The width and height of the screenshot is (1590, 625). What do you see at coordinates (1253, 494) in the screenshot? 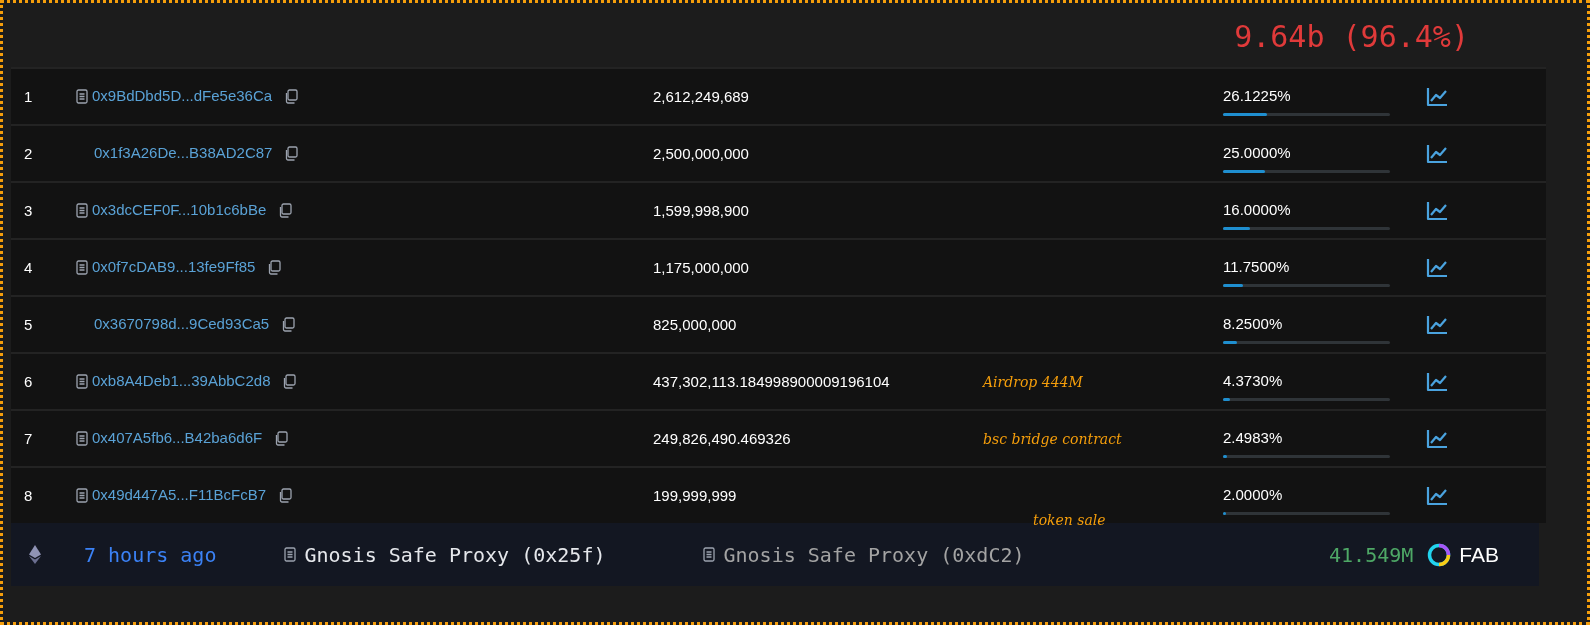
I see `percentage-text: 2.0000%` at bounding box center [1253, 494].